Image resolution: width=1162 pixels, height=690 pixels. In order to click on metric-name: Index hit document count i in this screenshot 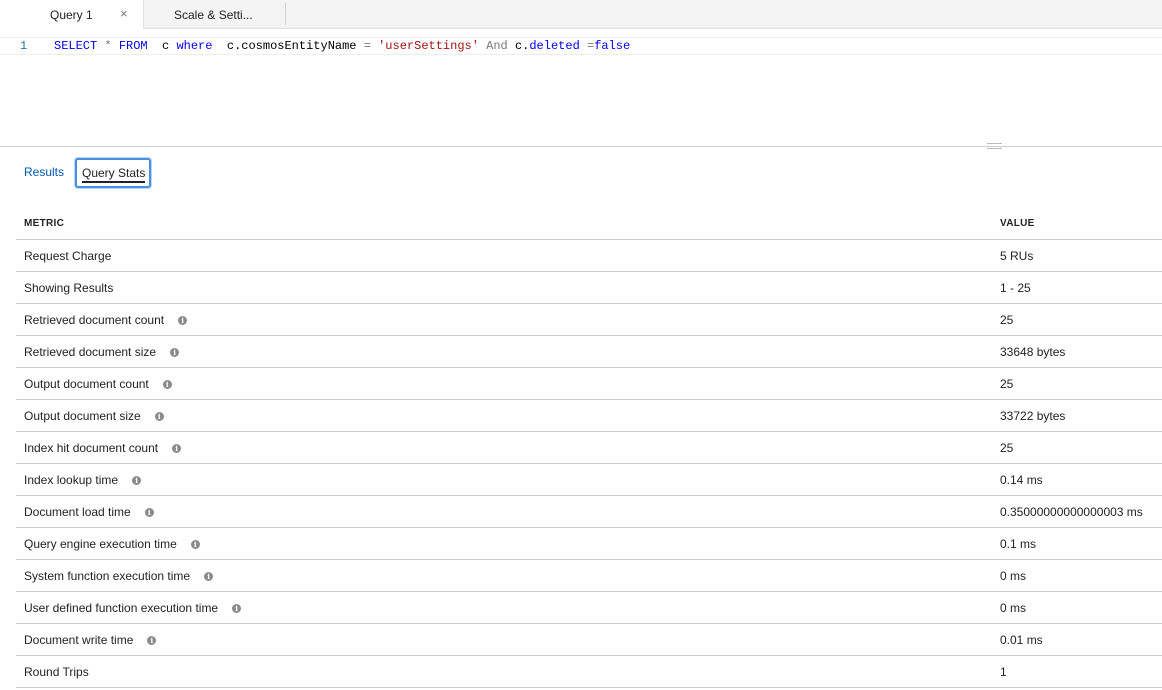, I will do `click(103, 448)`.